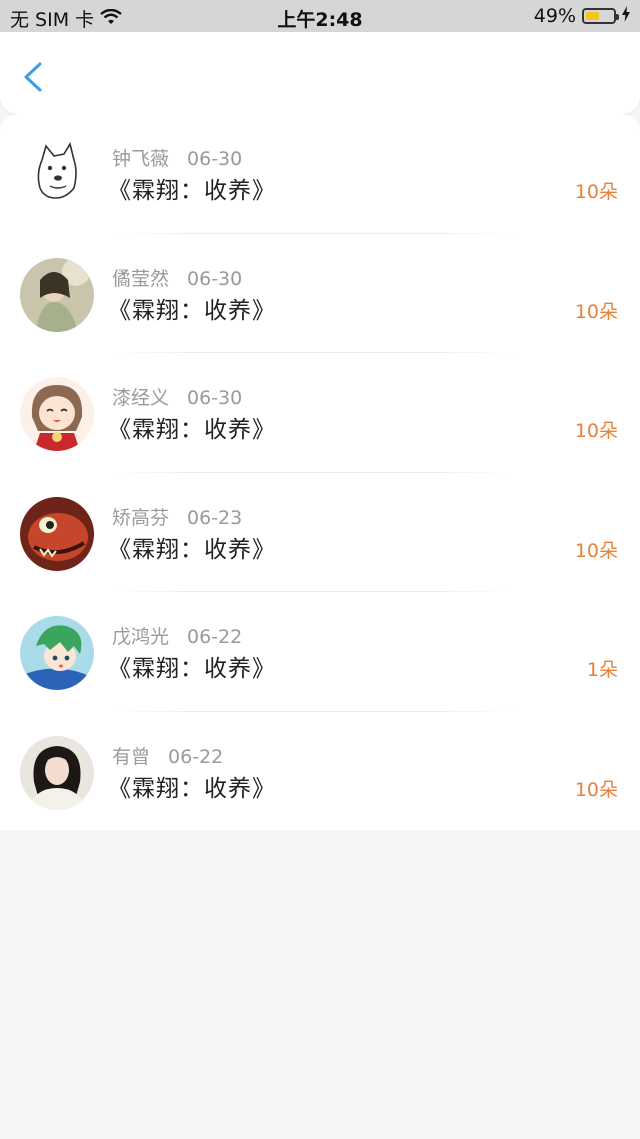  I want to click on status-right: 49%, so click(582, 16).